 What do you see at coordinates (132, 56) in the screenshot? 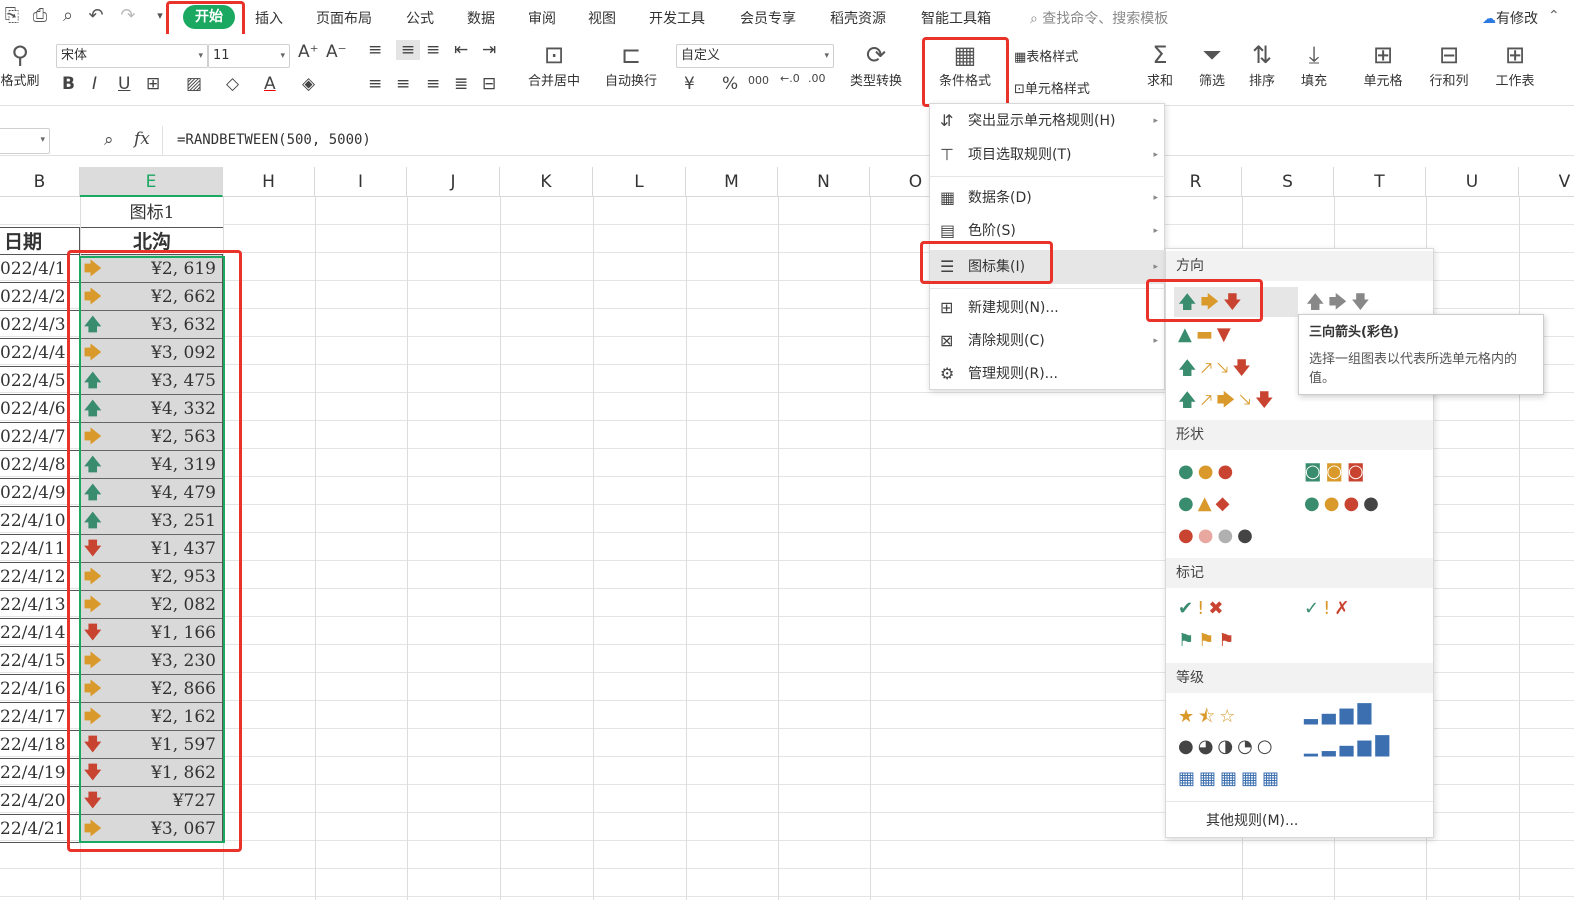
I see `font-name-select: 宋体 ▾` at bounding box center [132, 56].